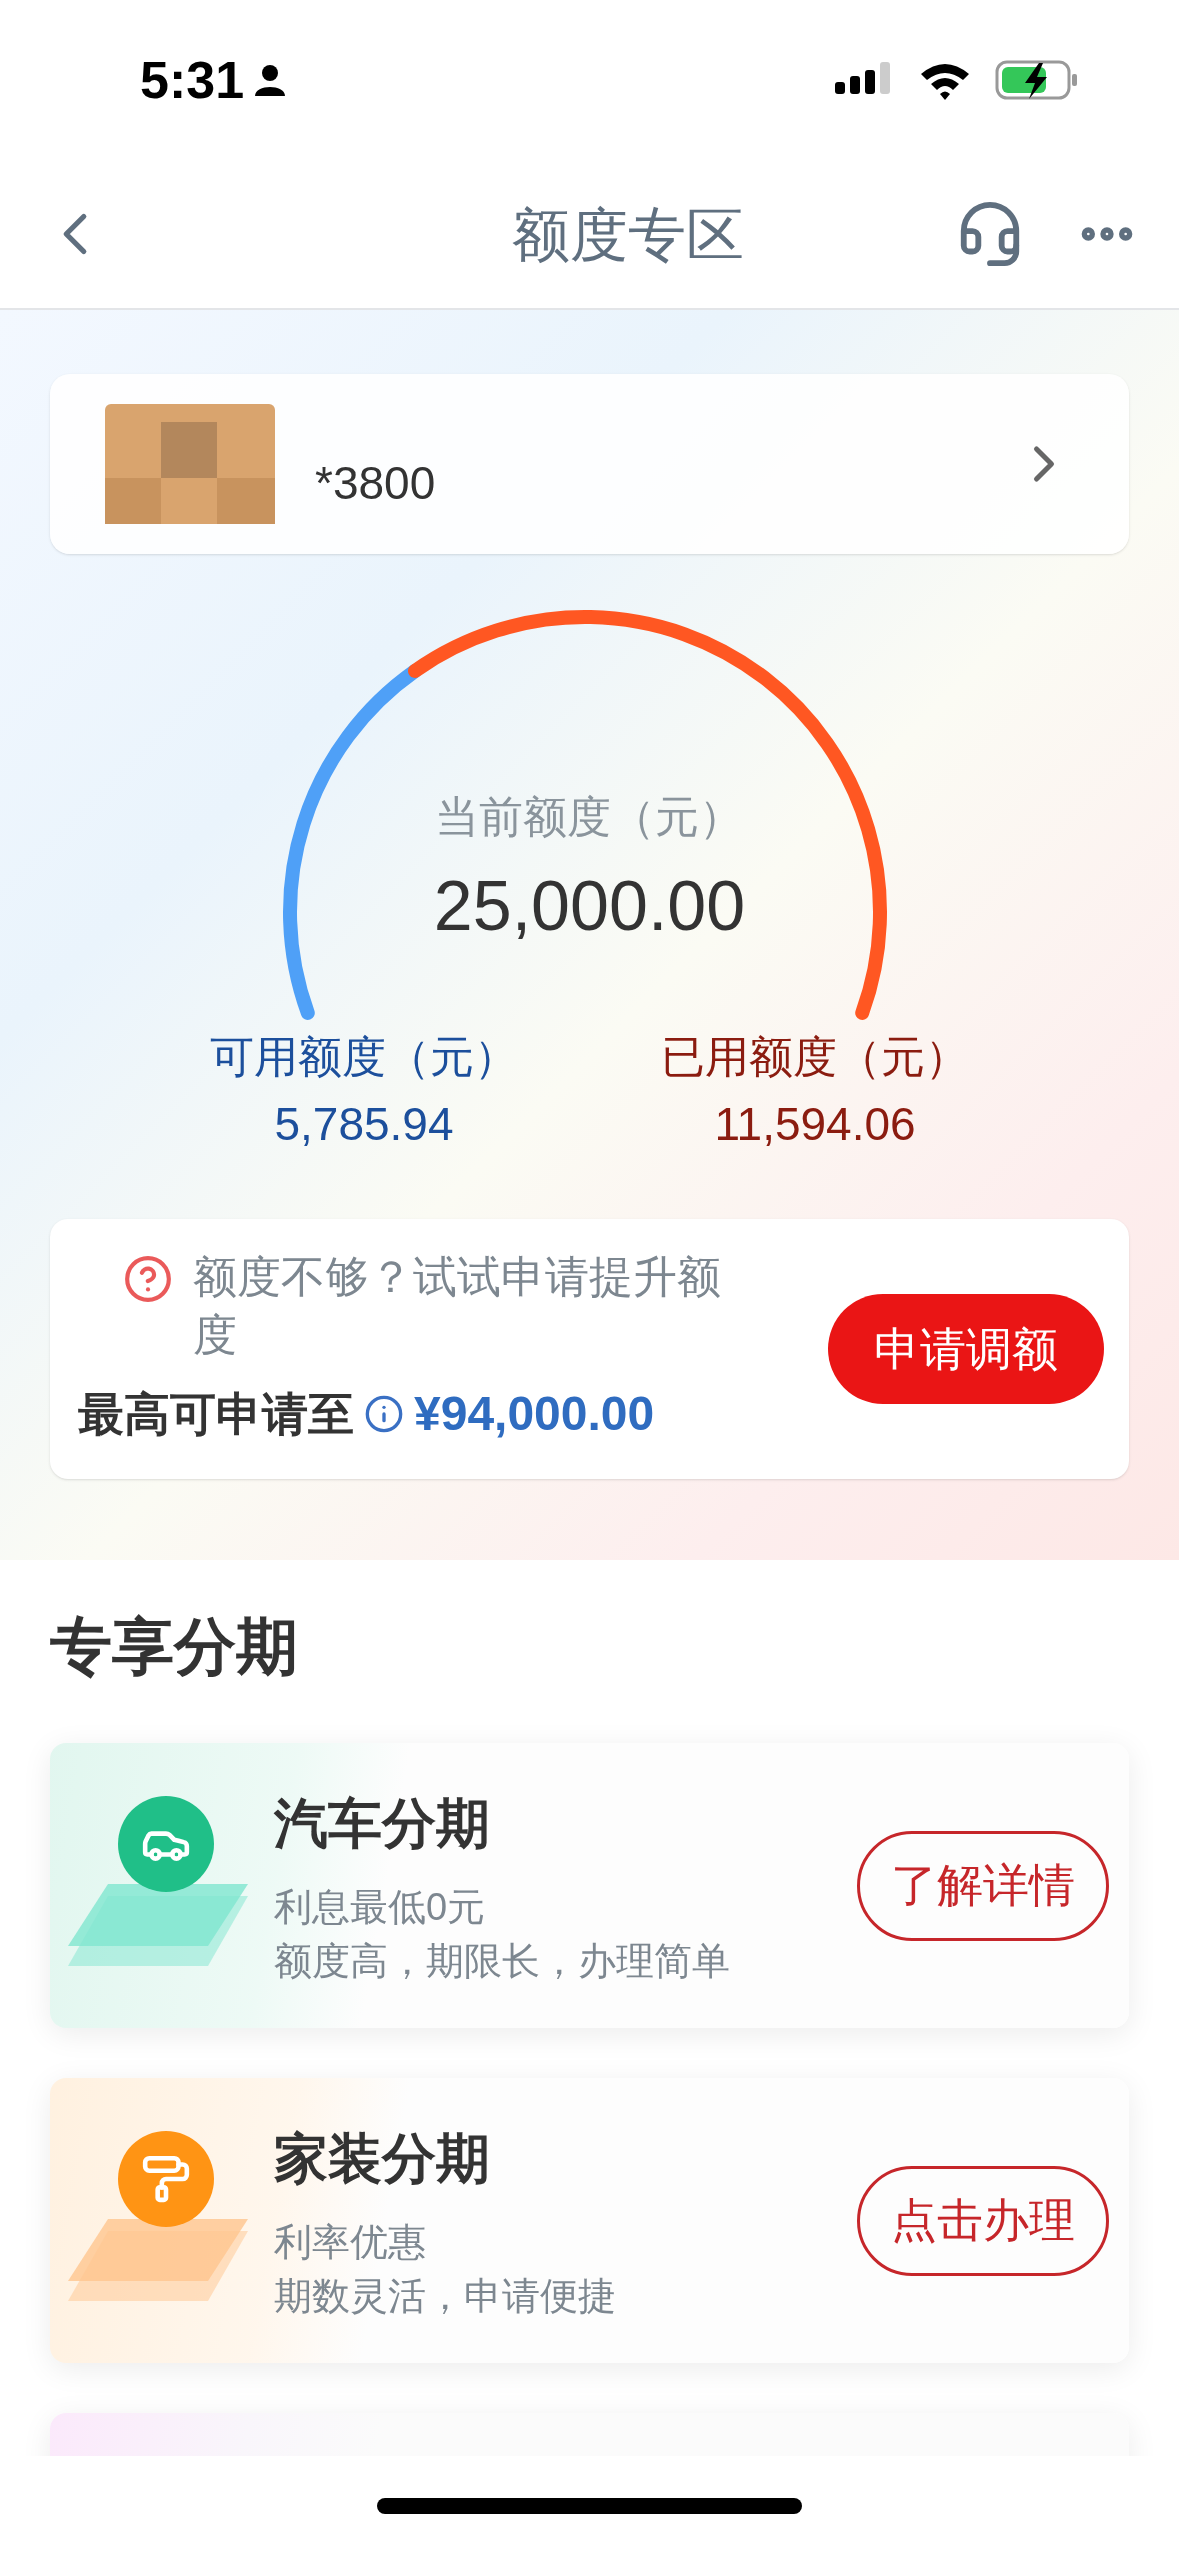 The height and width of the screenshot is (2556, 1179). What do you see at coordinates (384, 1414) in the screenshot?
I see `info-icon` at bounding box center [384, 1414].